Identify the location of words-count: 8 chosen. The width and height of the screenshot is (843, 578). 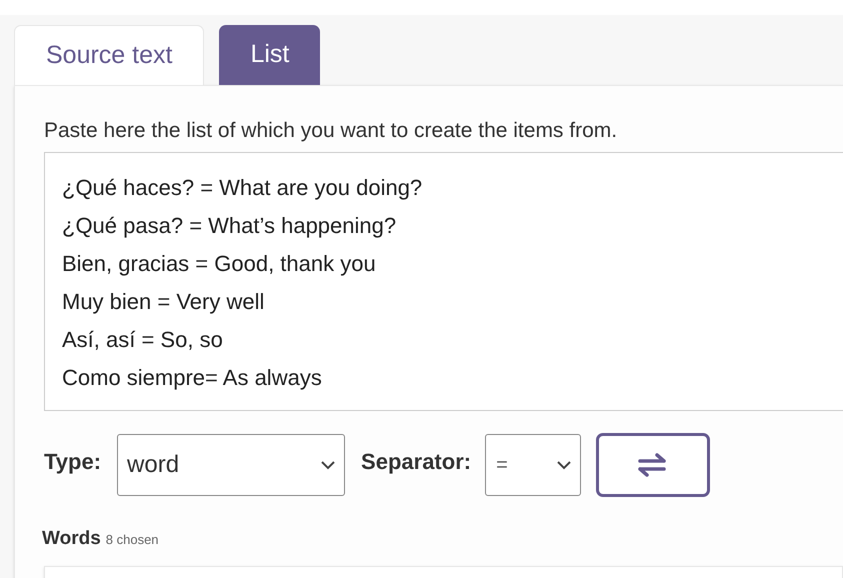
(132, 540).